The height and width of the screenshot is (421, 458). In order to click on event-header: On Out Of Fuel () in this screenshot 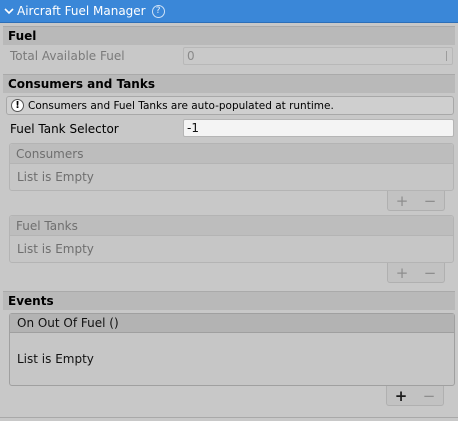, I will do `click(232, 323)`.